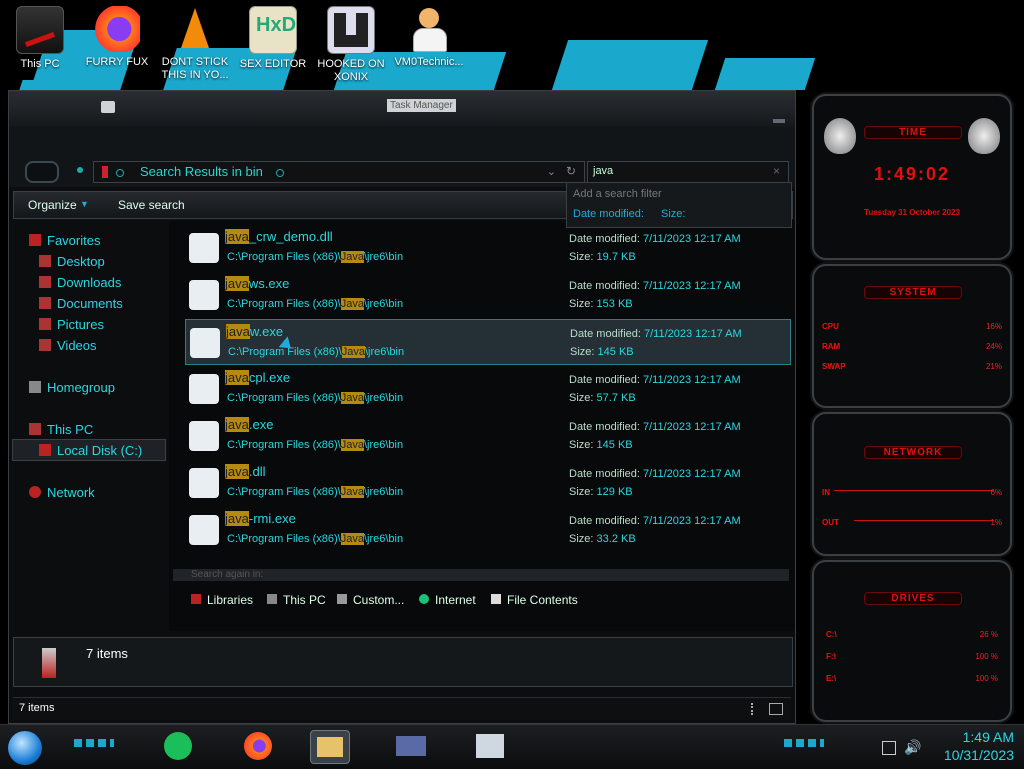 The height and width of the screenshot is (769, 1024). I want to click on nav-homegroup: Homegroup, so click(72, 387).